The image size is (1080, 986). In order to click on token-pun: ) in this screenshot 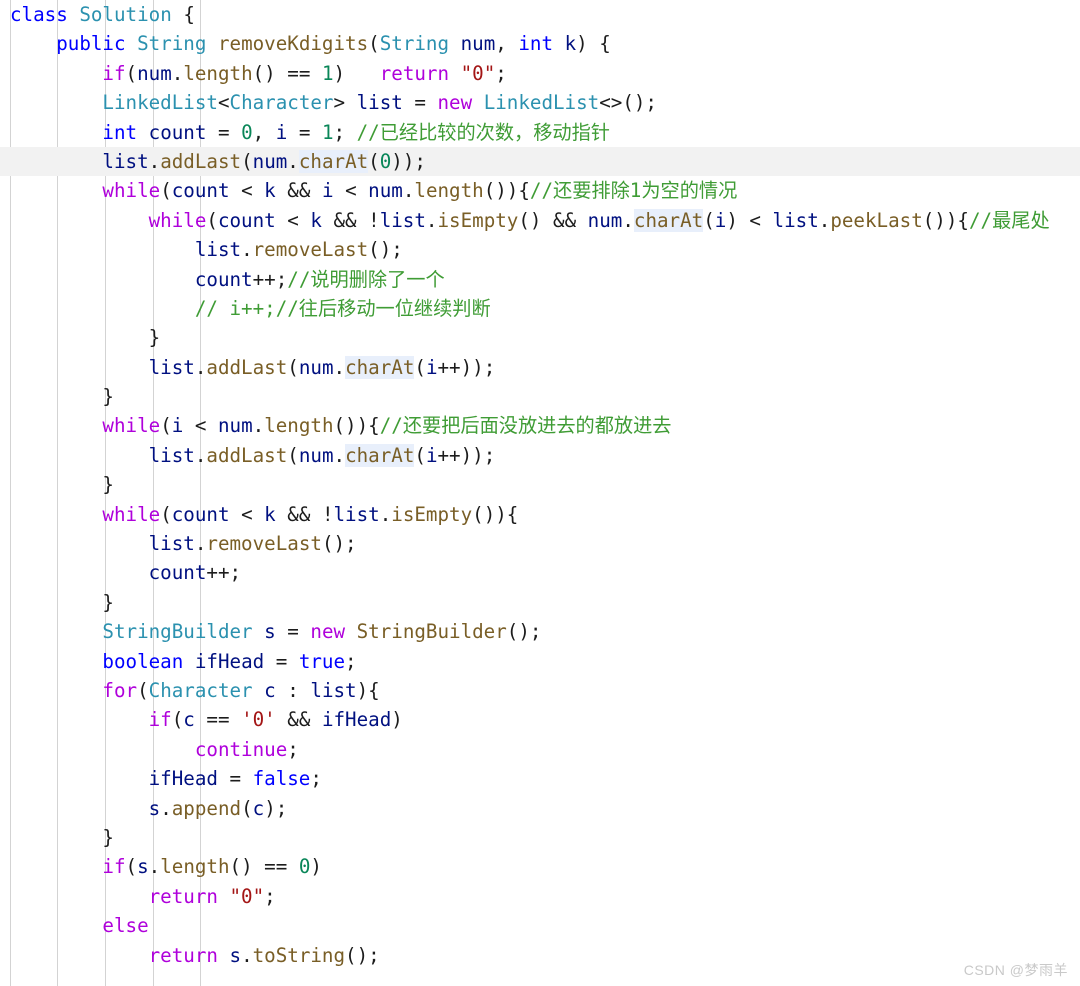, I will do `click(356, 73)`.